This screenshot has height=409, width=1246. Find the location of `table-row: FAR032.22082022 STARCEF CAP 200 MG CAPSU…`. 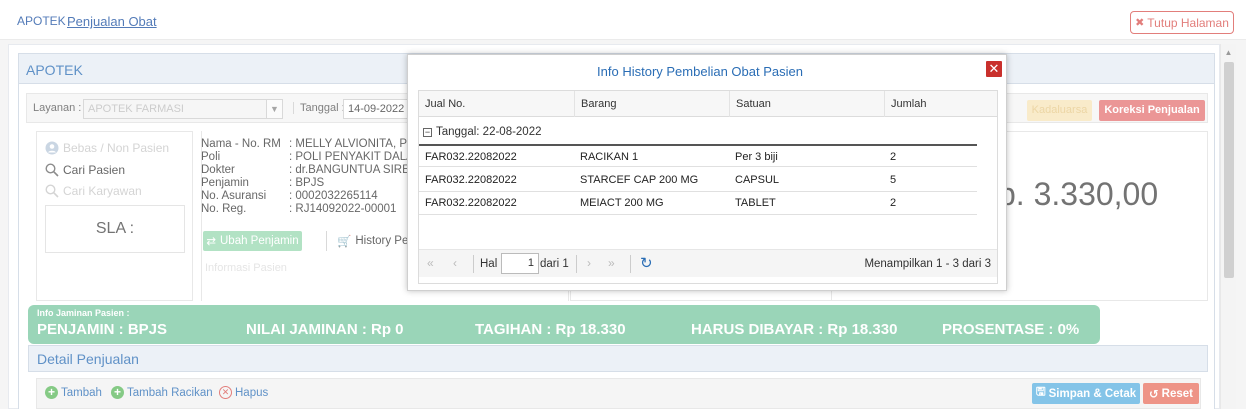

table-row: FAR032.22082022 STARCEF CAP 200 MG CAPSU… is located at coordinates (698, 180).